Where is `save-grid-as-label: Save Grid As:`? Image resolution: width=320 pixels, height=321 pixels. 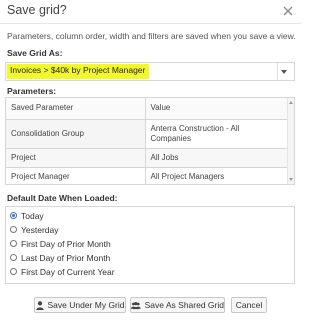
save-grid-as-label: Save Grid As: is located at coordinates (35, 53).